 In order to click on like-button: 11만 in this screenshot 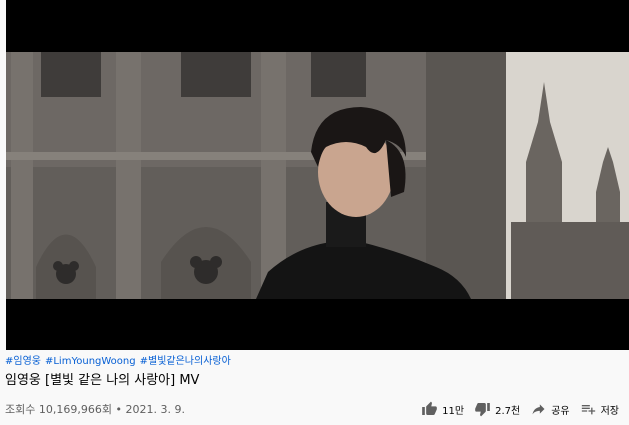, I will do `click(442, 409)`.